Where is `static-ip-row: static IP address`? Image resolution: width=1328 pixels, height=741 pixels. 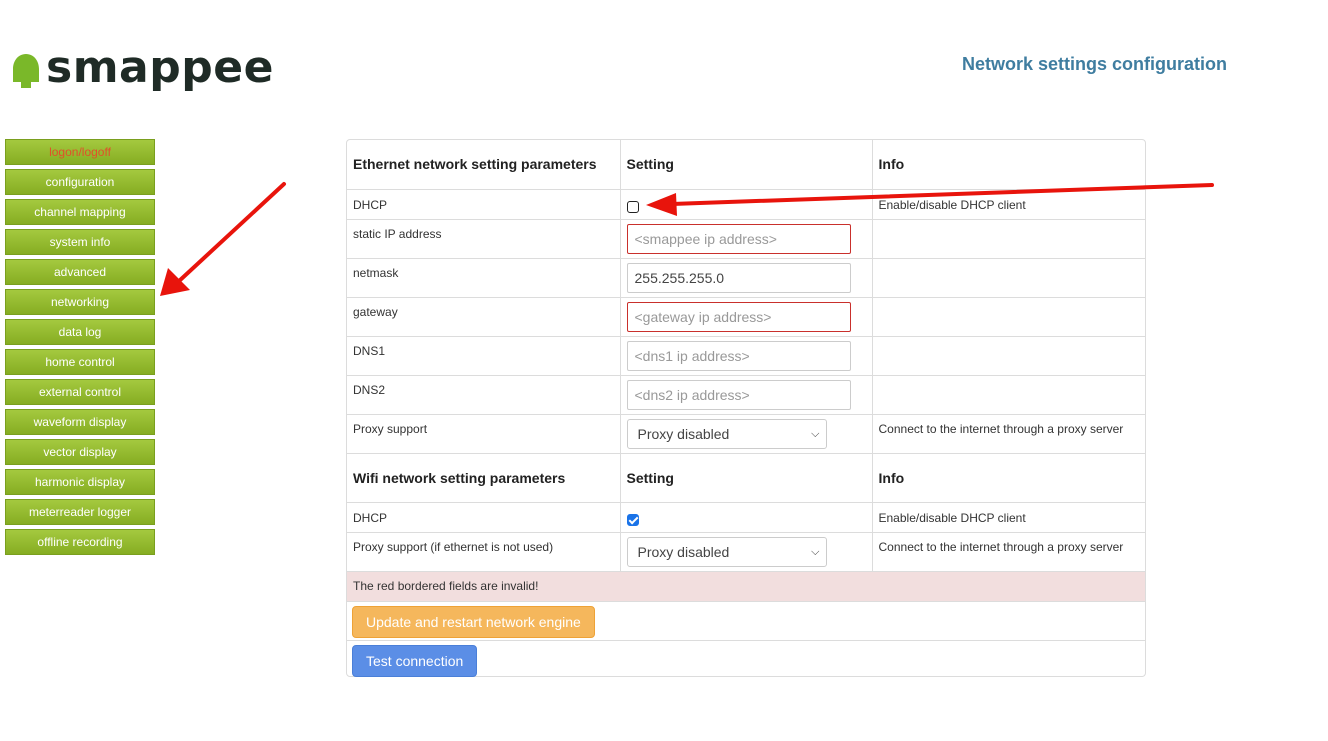
static-ip-row: static IP address is located at coordinates (746, 238).